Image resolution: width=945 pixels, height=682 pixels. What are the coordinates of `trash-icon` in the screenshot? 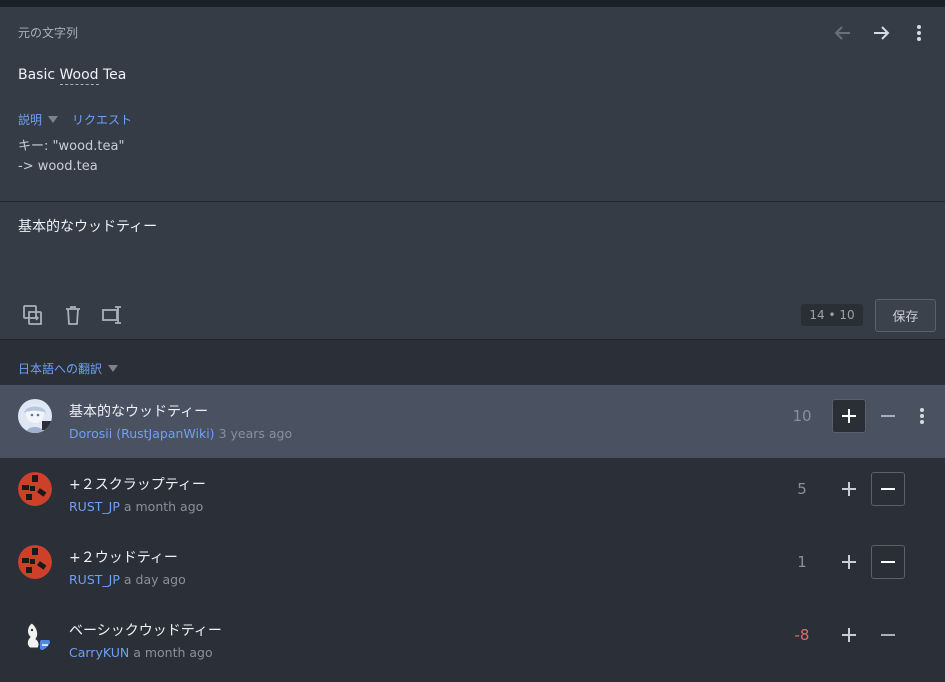 It's located at (73, 315).